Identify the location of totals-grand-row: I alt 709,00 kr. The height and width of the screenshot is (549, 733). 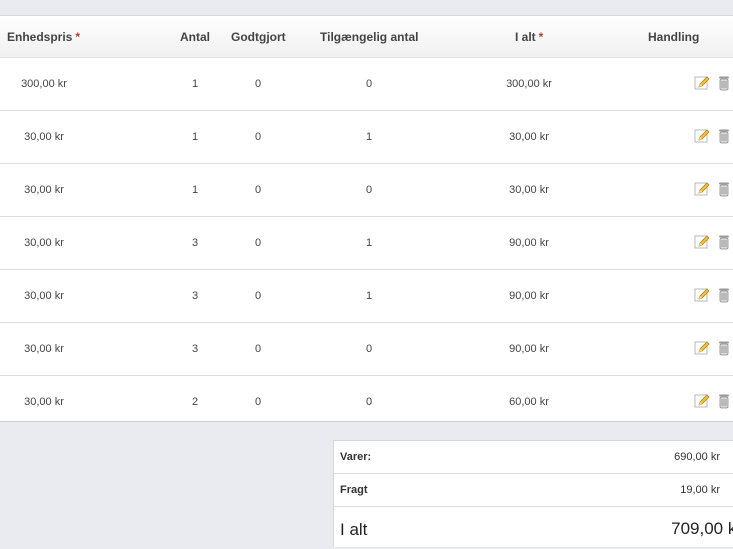
(533, 528).